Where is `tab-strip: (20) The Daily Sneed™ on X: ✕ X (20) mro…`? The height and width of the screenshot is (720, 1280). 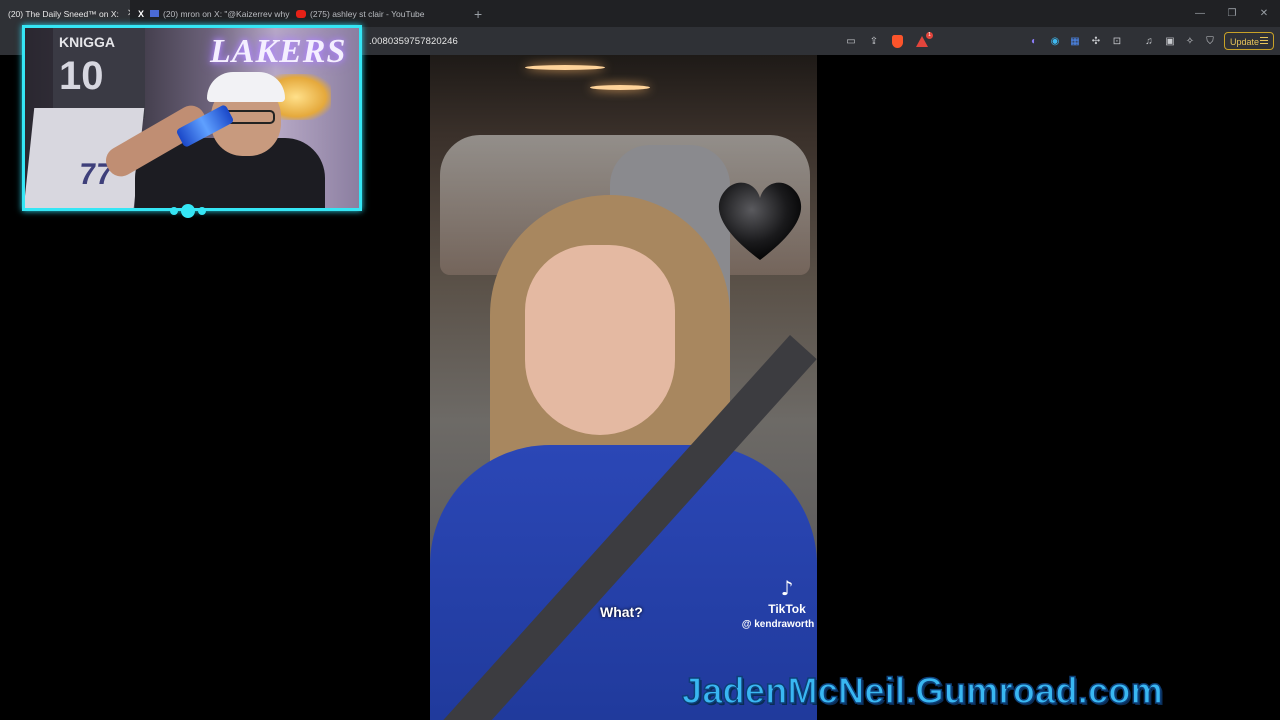 tab-strip: (20) The Daily Sneed™ on X: ✕ X (20) mro… is located at coordinates (640, 13).